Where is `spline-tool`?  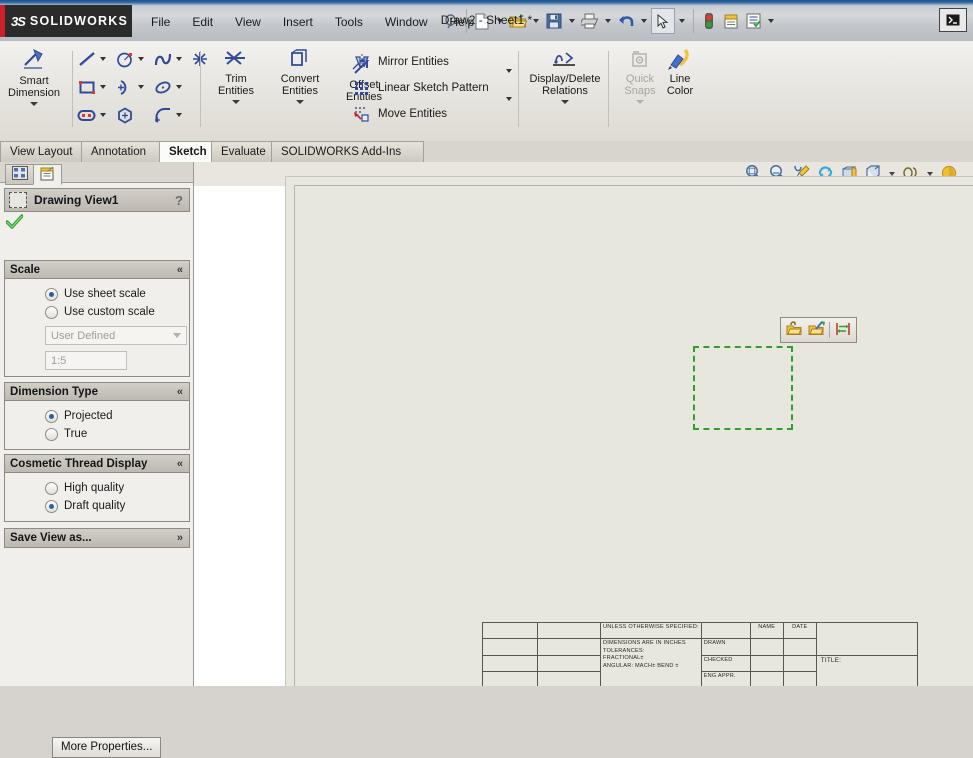 spline-tool is located at coordinates (171, 59).